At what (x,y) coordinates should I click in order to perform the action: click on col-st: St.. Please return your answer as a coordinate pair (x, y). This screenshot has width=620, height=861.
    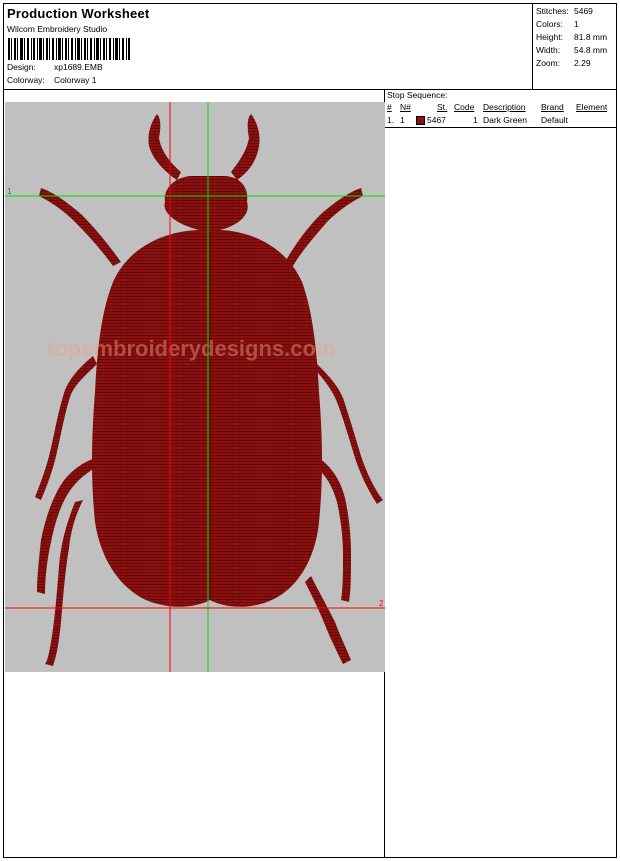
    Looking at the image, I should click on (442, 107).